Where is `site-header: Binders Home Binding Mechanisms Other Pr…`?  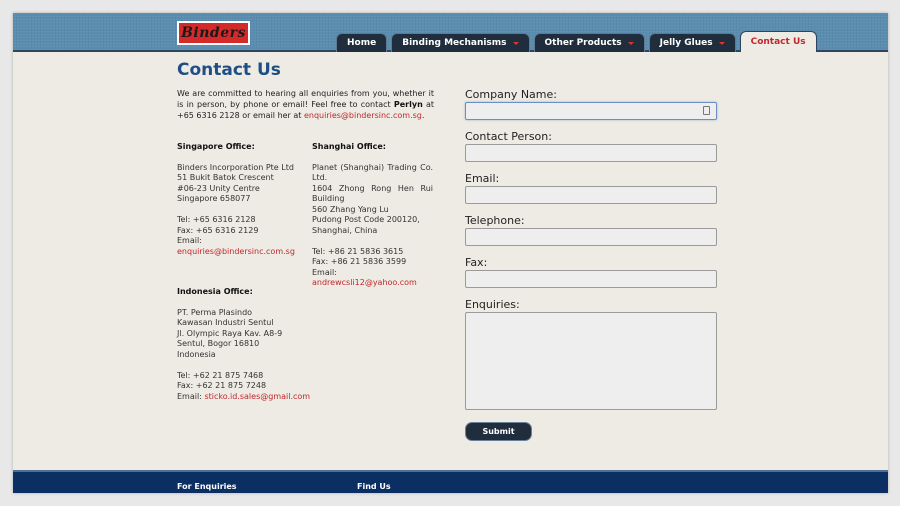 site-header: Binders Home Binding Mechanisms Other Pr… is located at coordinates (450, 32).